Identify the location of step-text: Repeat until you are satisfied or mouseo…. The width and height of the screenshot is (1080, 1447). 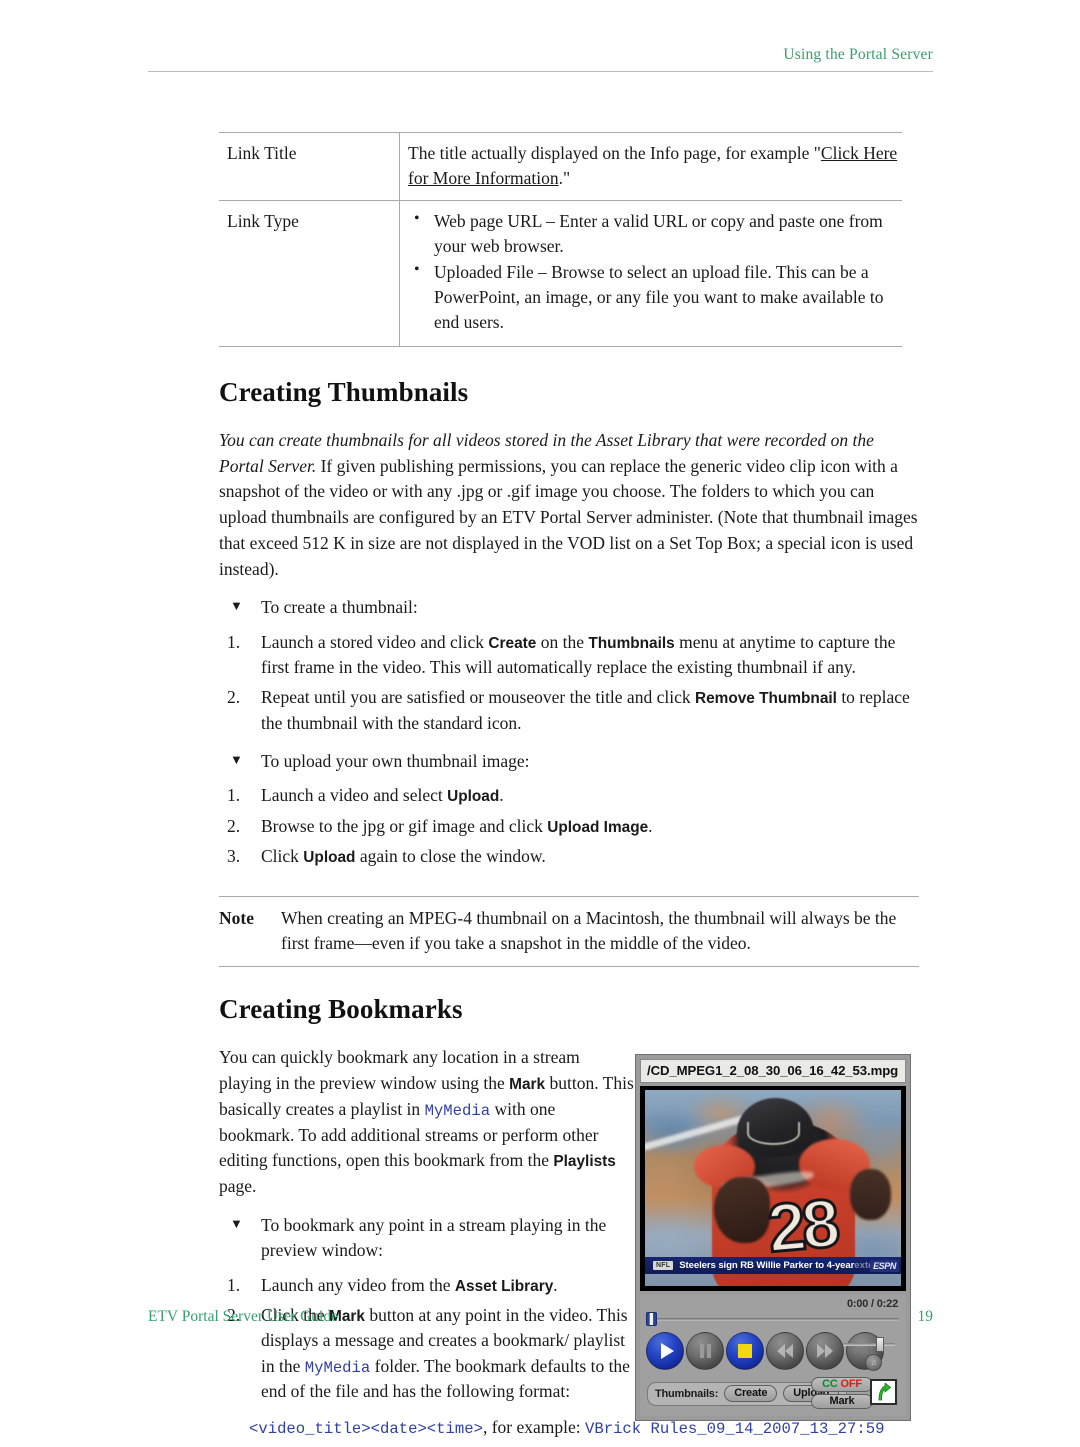
(585, 710).